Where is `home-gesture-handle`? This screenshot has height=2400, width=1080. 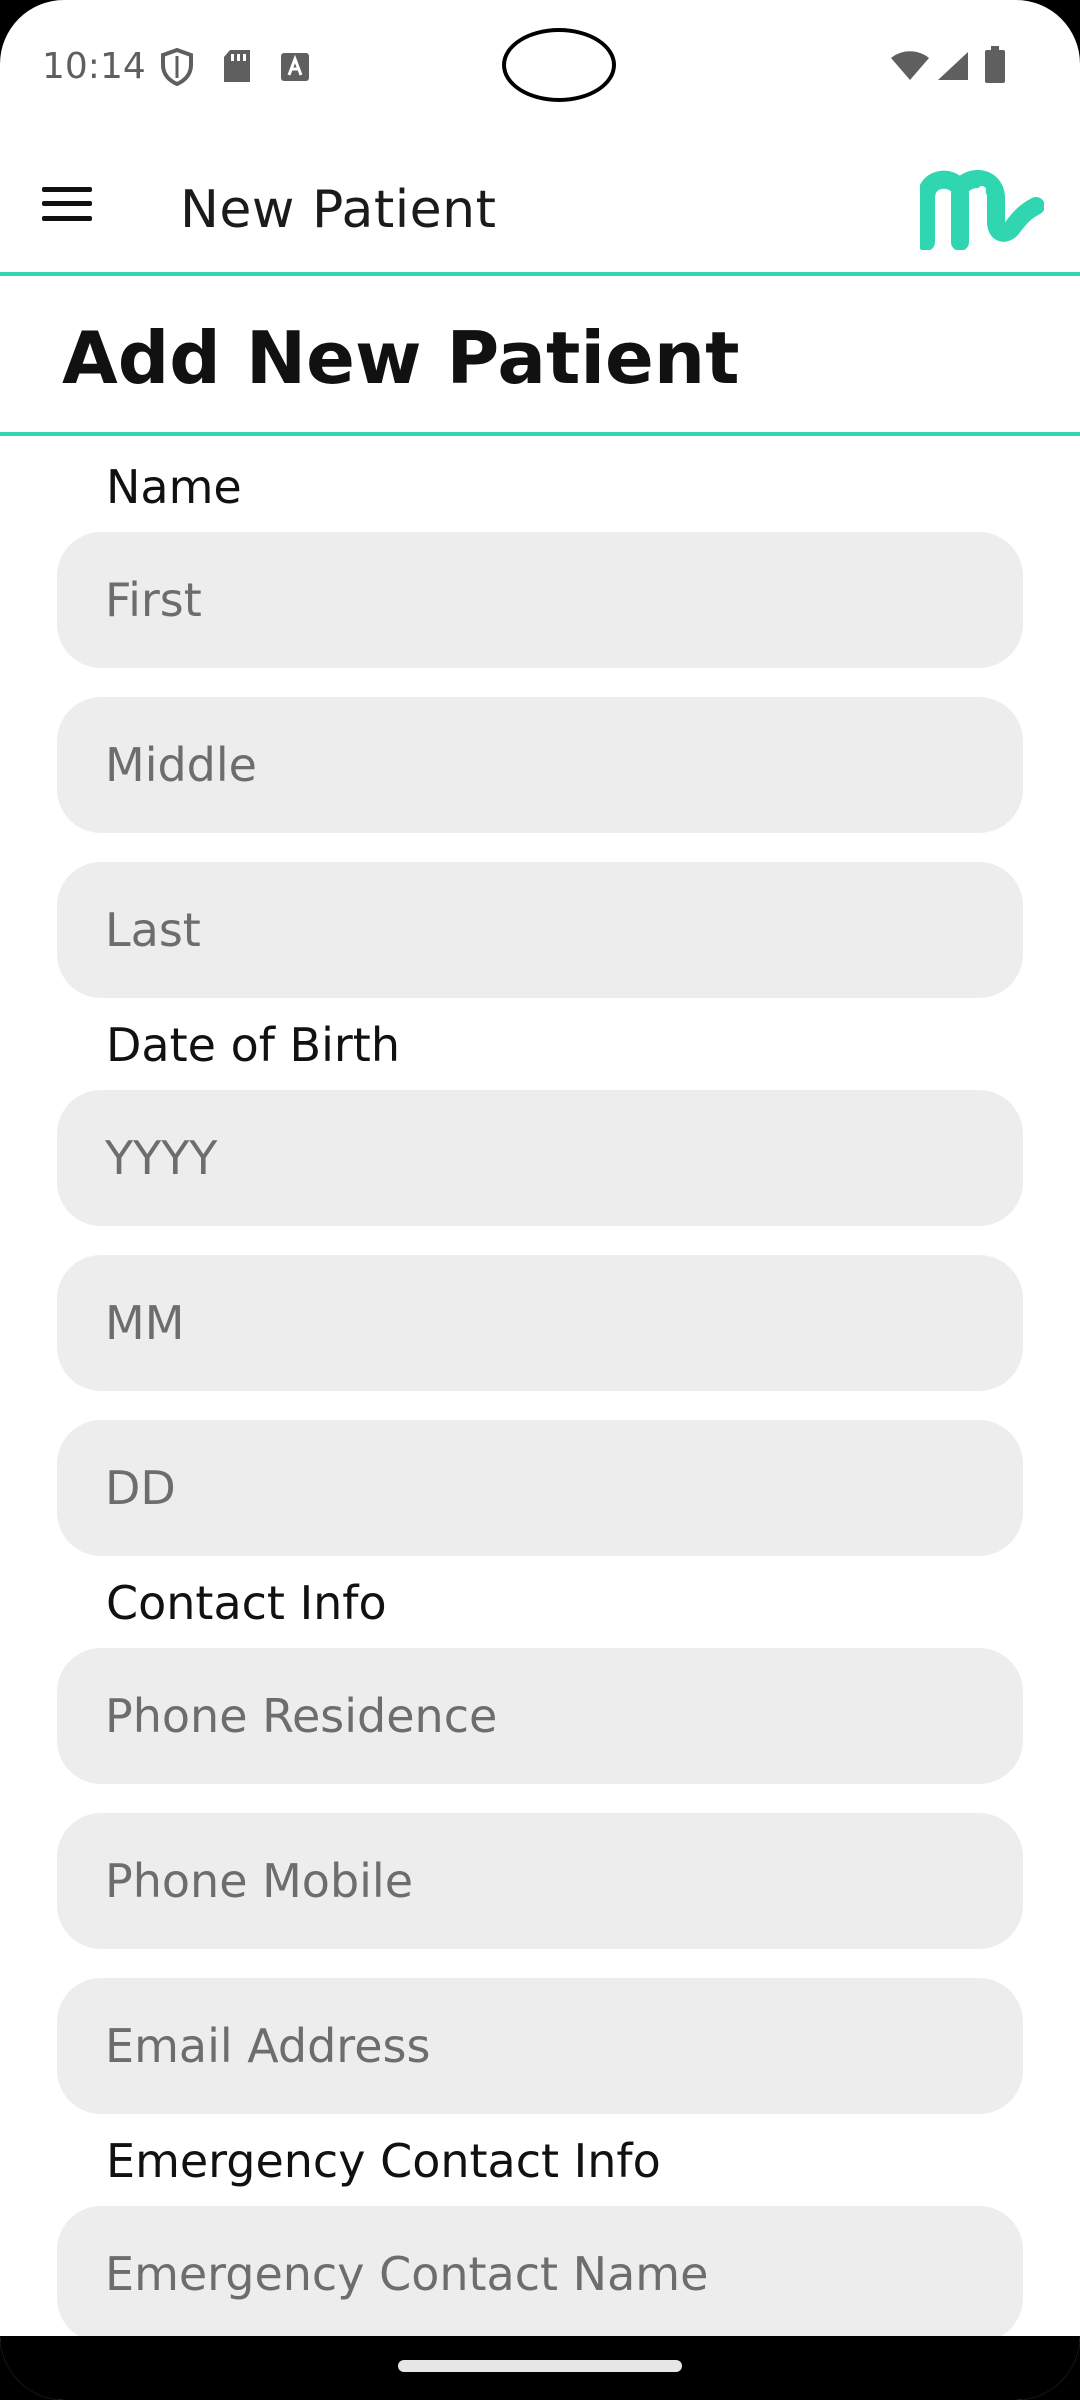 home-gesture-handle is located at coordinates (540, 2366).